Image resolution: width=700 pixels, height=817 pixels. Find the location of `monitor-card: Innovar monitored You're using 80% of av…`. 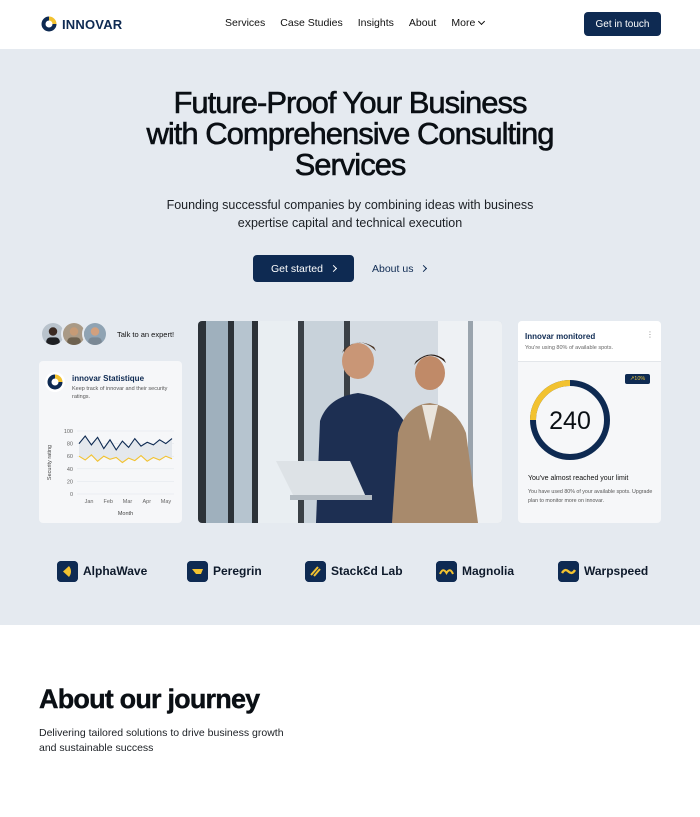

monitor-card: Innovar monitored You're using 80% of av… is located at coordinates (589, 422).